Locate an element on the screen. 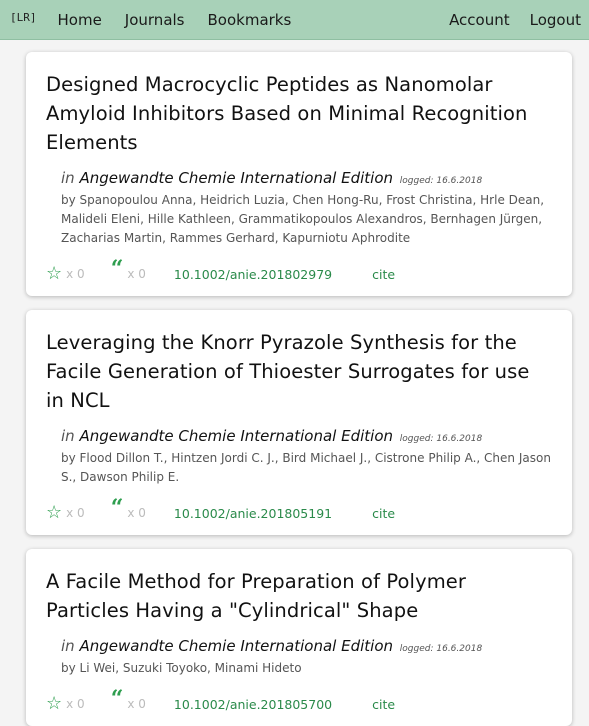 The image size is (589, 726). nav-journals: Journals is located at coordinates (155, 20).